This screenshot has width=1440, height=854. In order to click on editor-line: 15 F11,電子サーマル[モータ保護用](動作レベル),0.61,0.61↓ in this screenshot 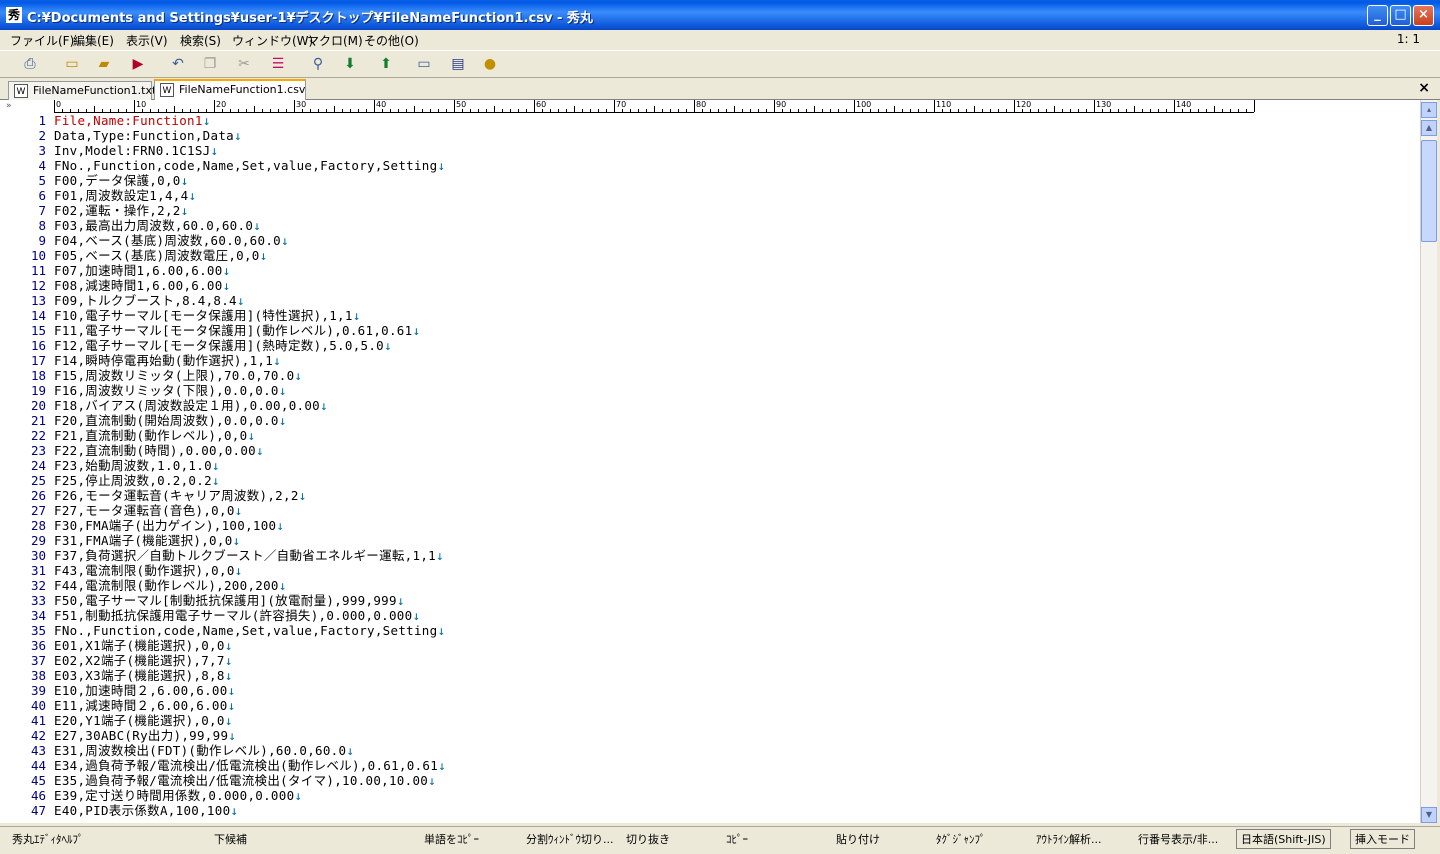, I will do `click(710, 330)`.